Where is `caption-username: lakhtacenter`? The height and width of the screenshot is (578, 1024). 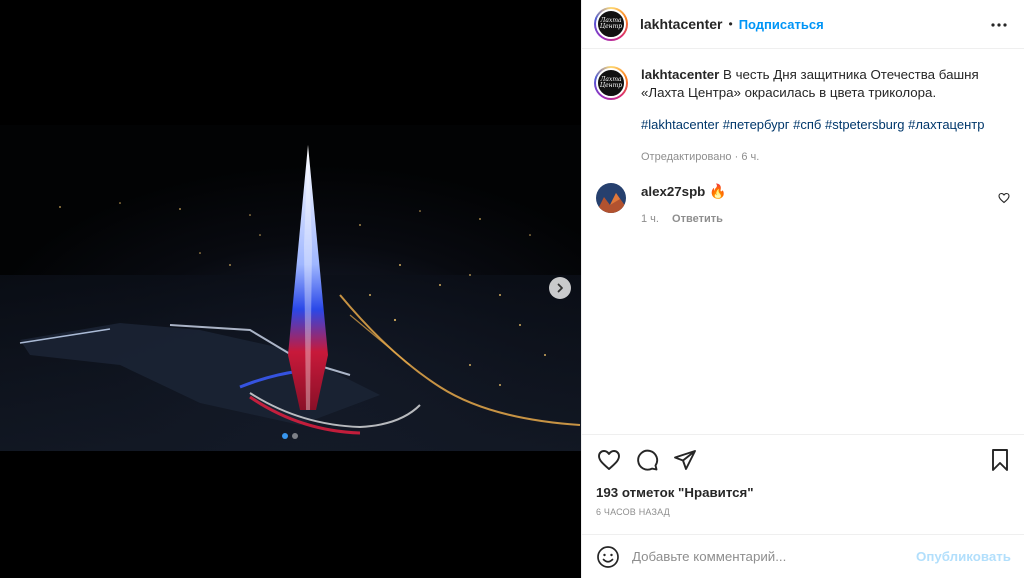
caption-username: lakhtacenter is located at coordinates (680, 74).